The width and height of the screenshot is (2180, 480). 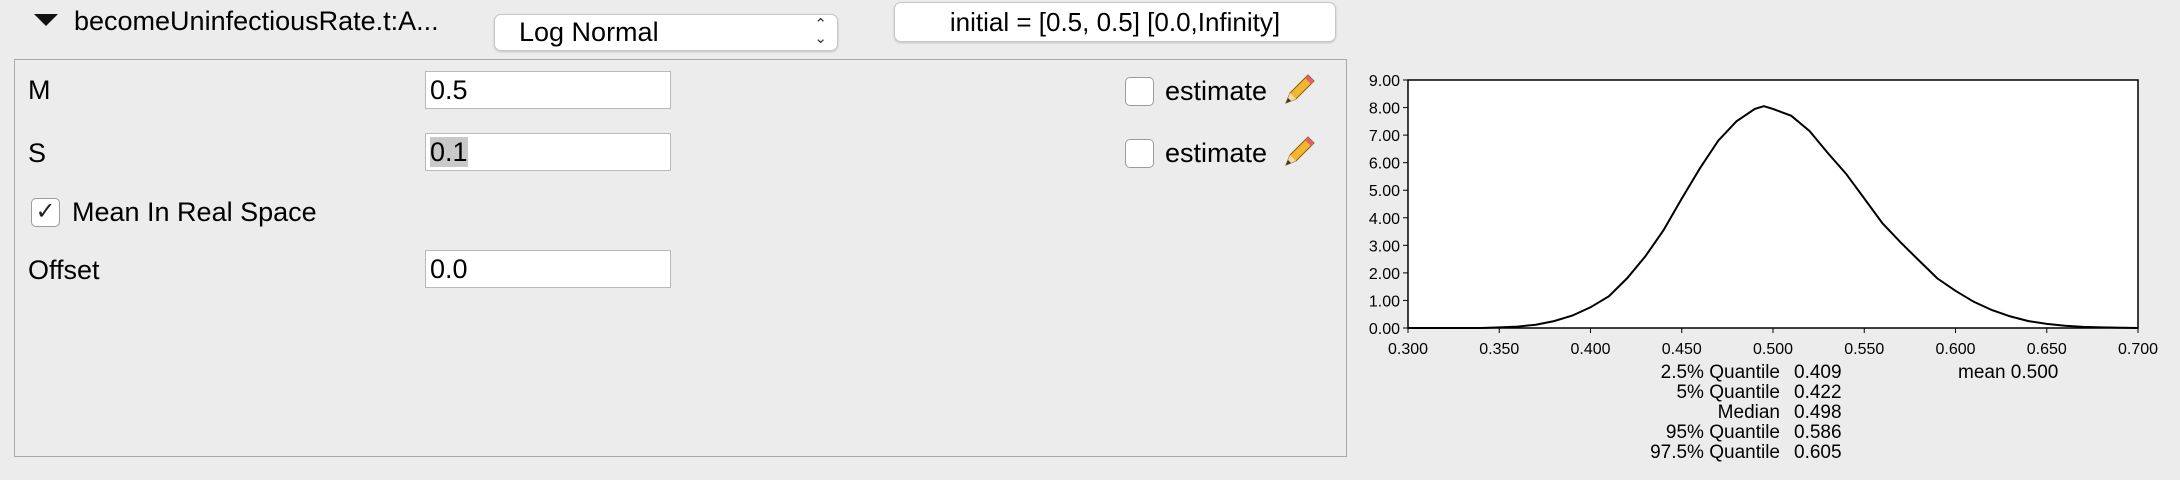 I want to click on y-tick-label: 3.00, so click(x=1384, y=246).